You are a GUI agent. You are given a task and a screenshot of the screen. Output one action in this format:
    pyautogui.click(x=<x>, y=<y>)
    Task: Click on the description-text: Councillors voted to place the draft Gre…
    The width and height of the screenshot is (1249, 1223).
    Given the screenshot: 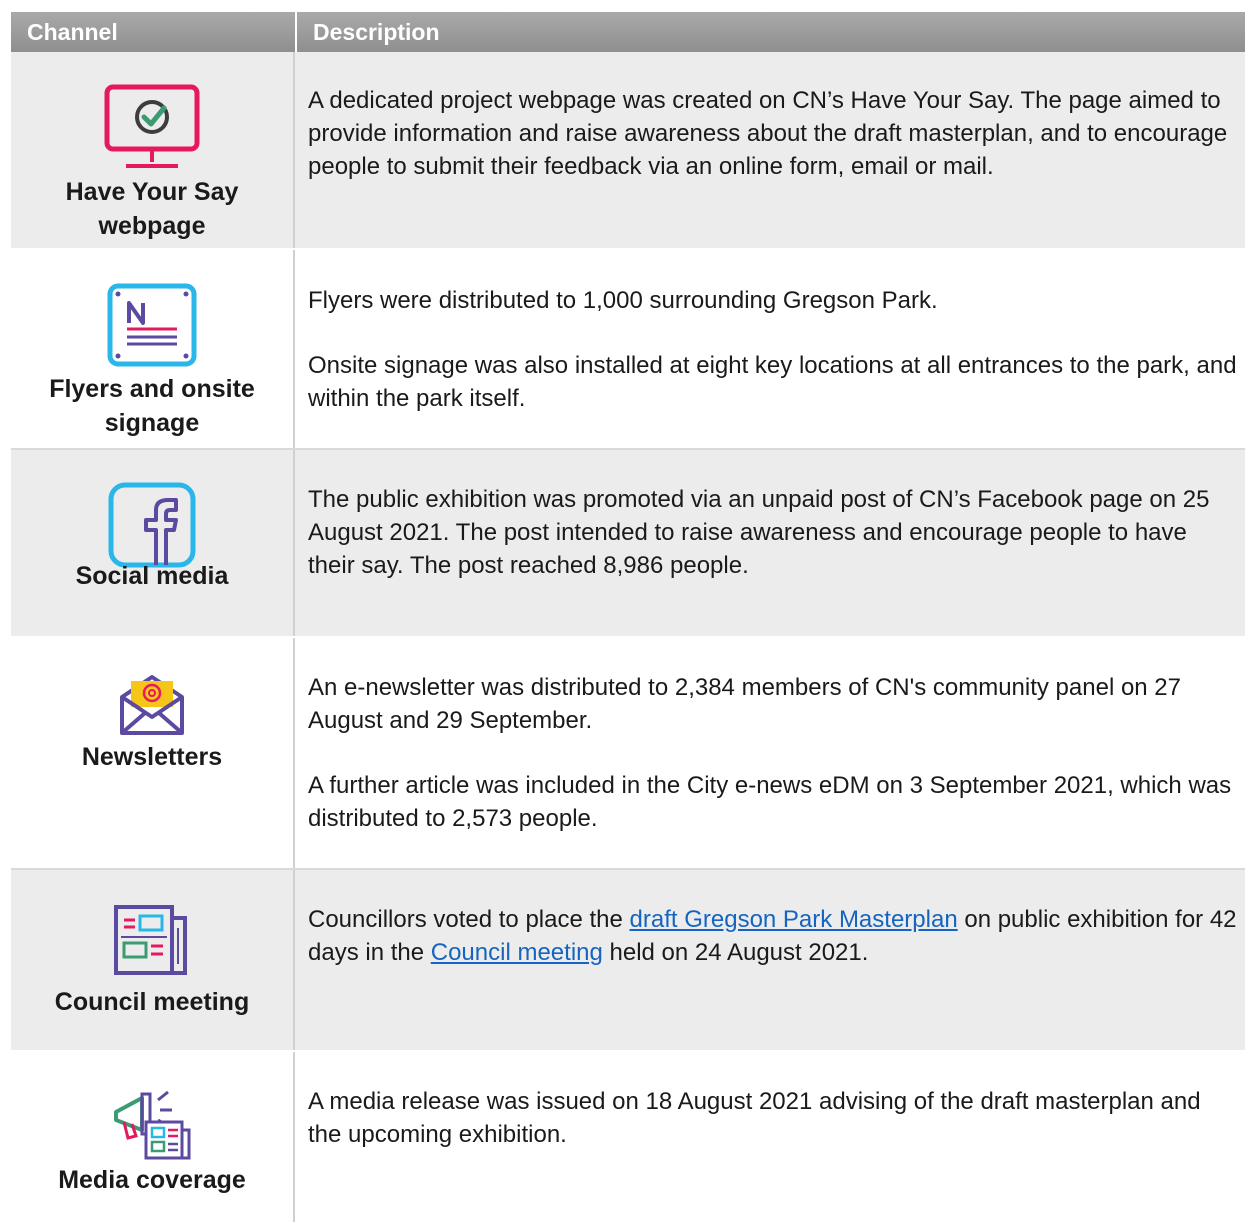 What is the action you would take?
    pyautogui.click(x=772, y=936)
    